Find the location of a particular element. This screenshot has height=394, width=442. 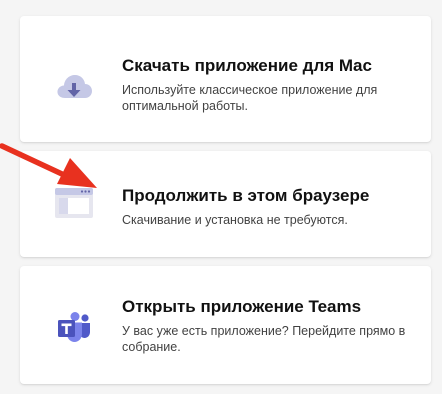

option-title: Открыть приложение Teams is located at coordinates (242, 306).